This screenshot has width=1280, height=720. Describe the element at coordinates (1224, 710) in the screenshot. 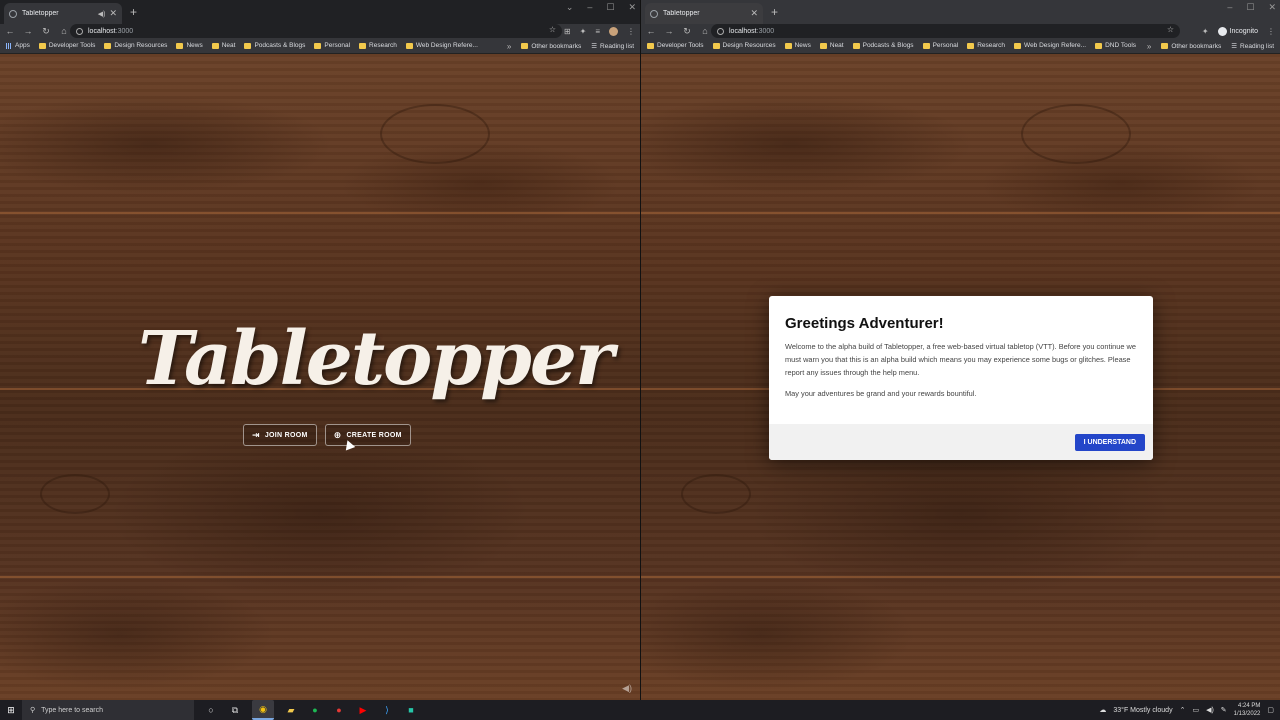

I see `pen-icon: ✎` at that location.